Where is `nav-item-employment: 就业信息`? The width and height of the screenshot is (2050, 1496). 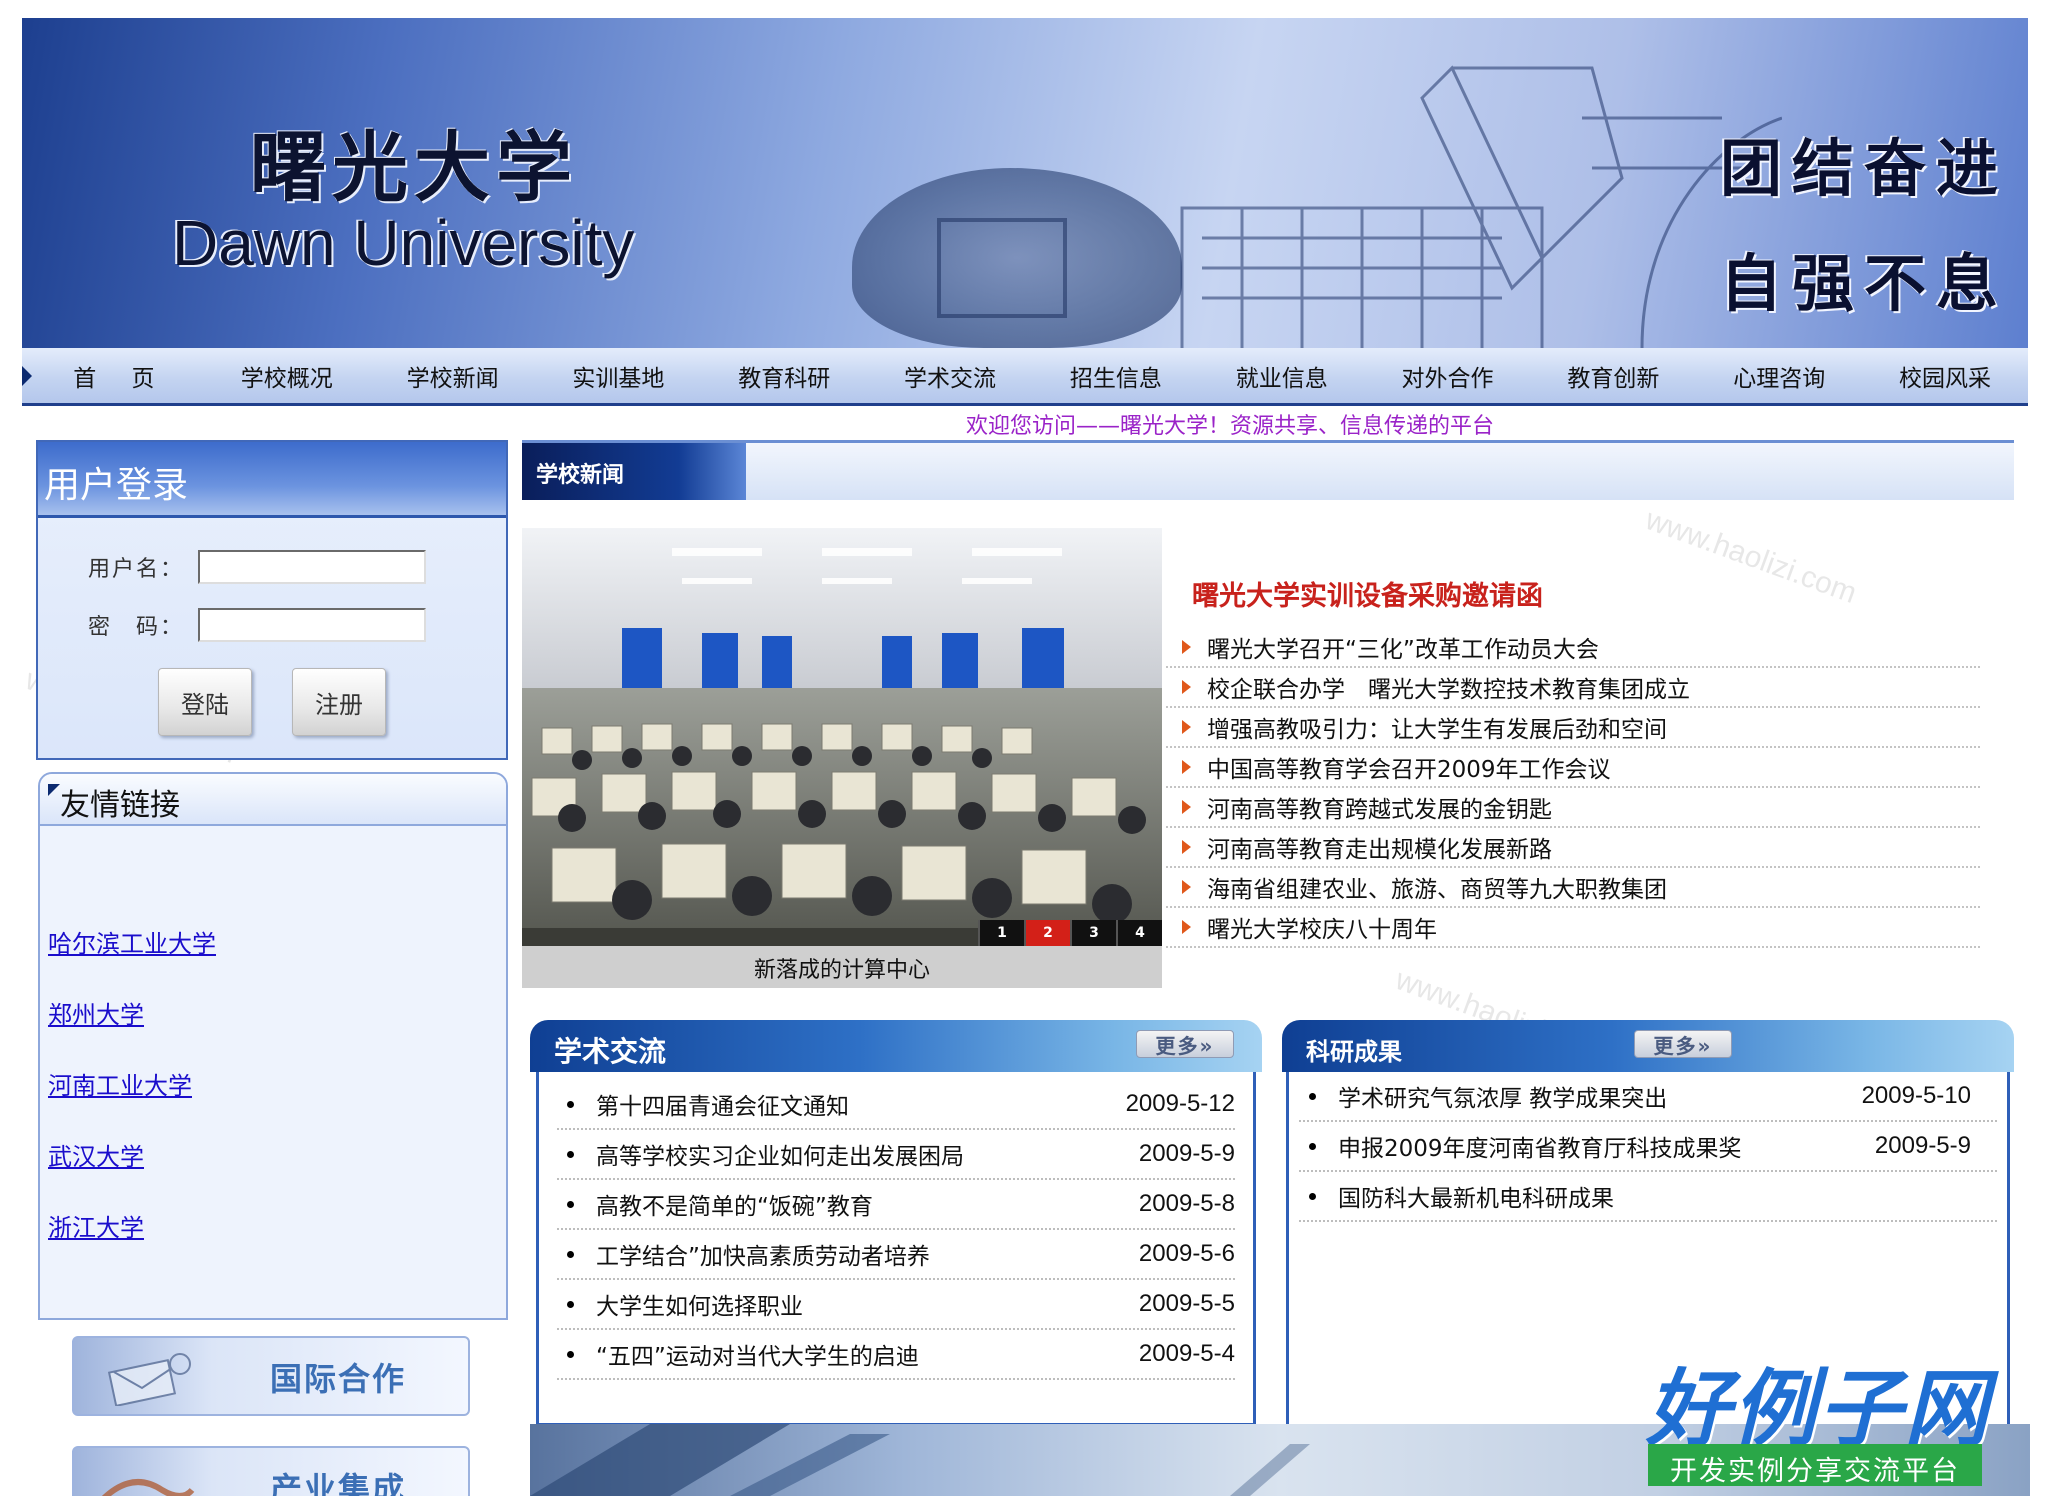
nav-item-employment: 就业信息 is located at coordinates (1282, 376).